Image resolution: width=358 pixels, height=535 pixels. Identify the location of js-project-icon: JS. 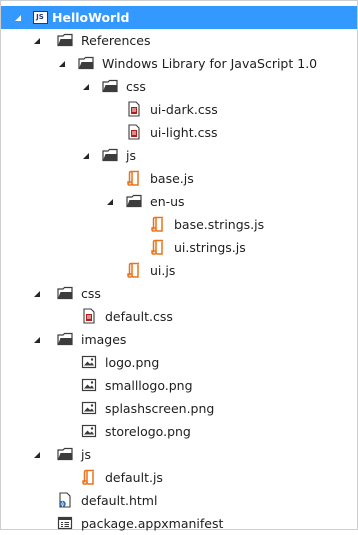
(40, 17).